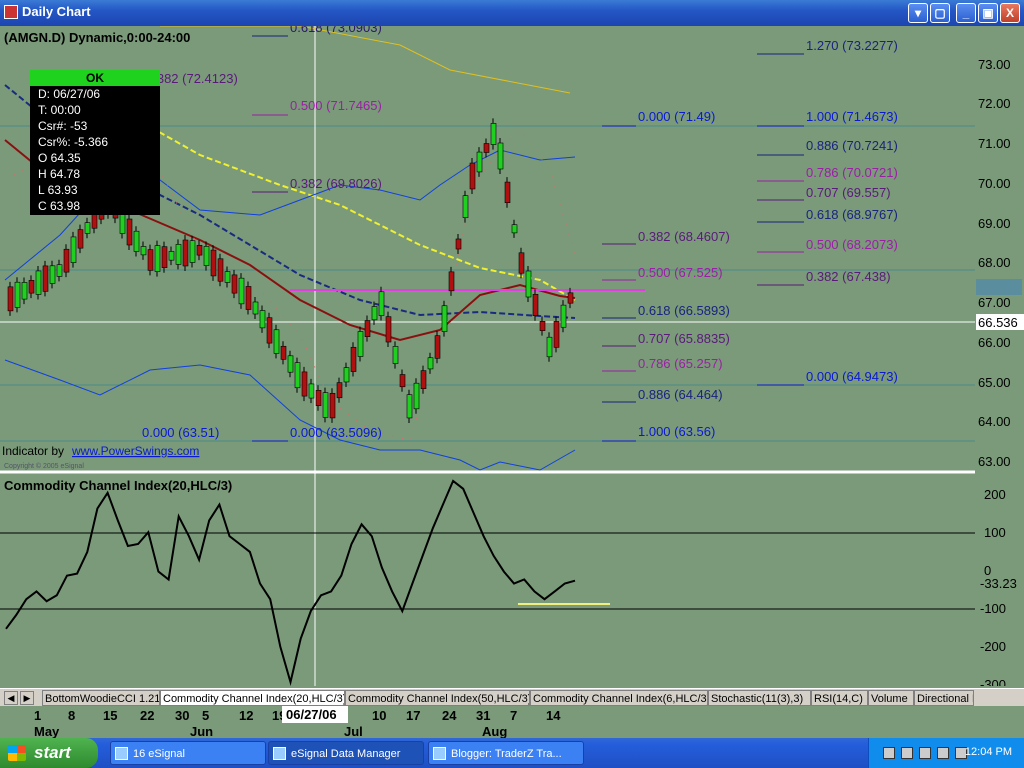  Describe the element at coordinates (353, 731) in the screenshot. I see `month-label: Jul` at that location.